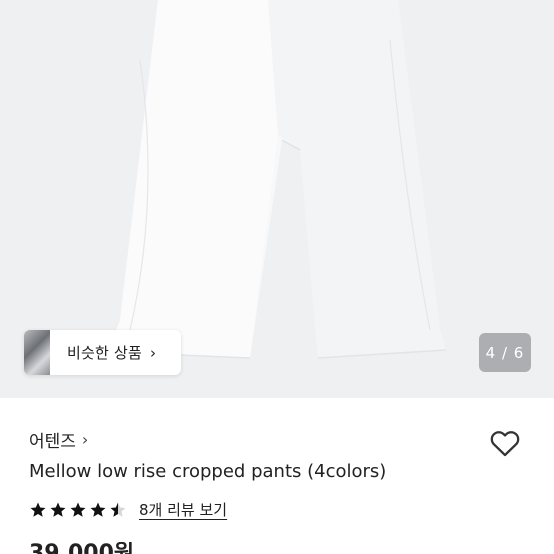  Describe the element at coordinates (183, 509) in the screenshot. I see `reviews-link: 8개 리뷰 보기` at that location.